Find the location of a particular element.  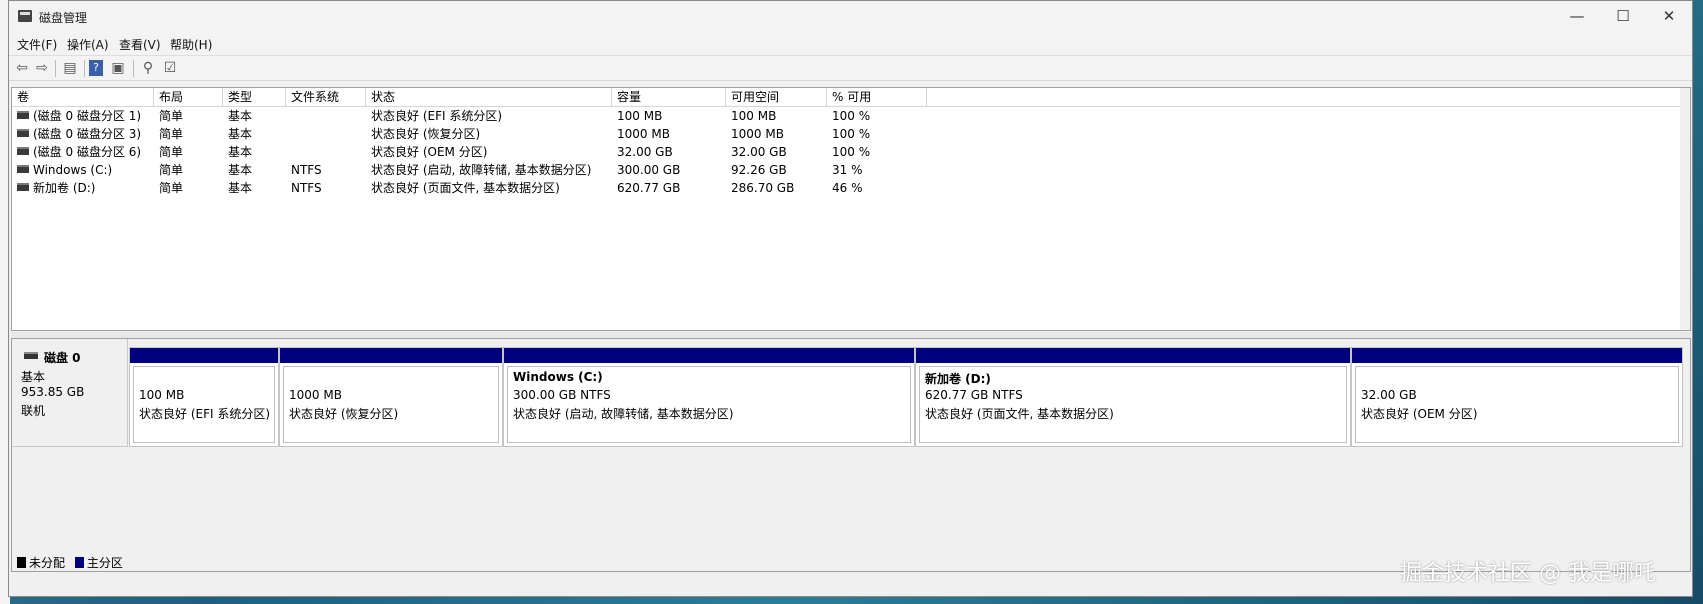

disk-icon is located at coordinates (31, 355).